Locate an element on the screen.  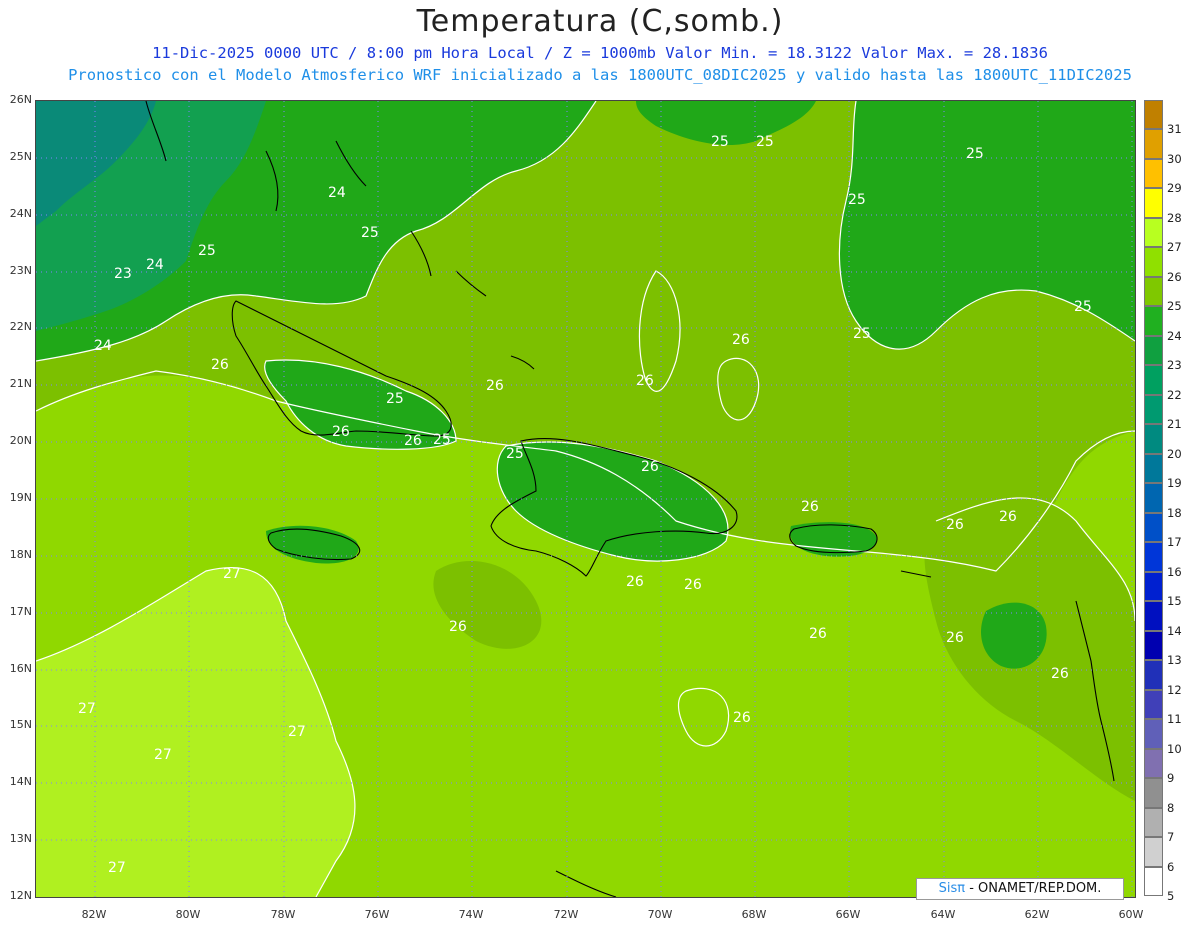
colorbar-label: 18 is located at coordinates (1174, 512).